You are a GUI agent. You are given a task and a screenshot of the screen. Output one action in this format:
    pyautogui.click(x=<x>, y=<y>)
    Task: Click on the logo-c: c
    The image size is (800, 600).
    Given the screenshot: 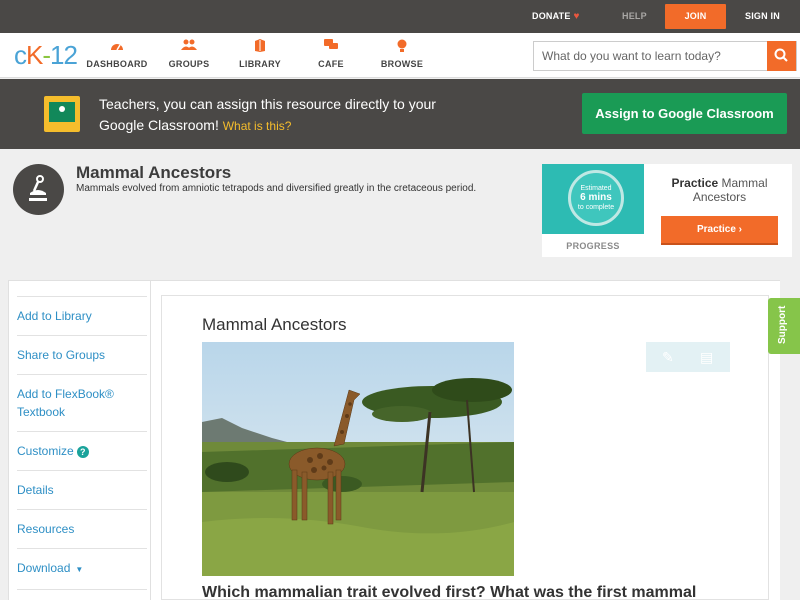 What is the action you would take?
    pyautogui.click(x=20, y=55)
    